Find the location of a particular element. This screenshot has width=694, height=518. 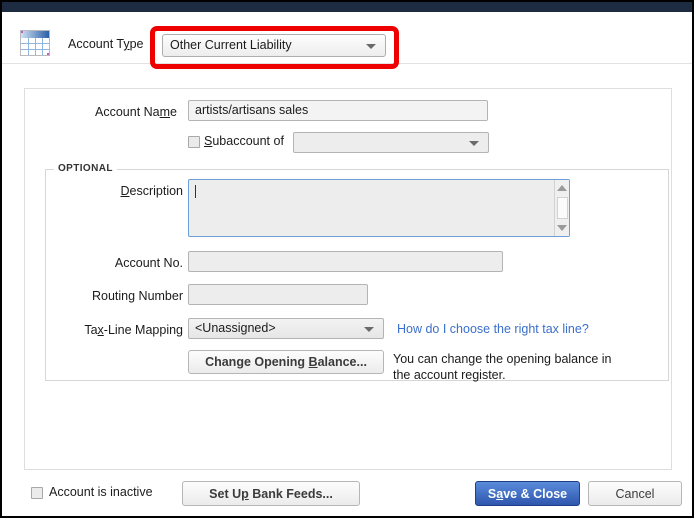

routing-number-input is located at coordinates (278, 294).